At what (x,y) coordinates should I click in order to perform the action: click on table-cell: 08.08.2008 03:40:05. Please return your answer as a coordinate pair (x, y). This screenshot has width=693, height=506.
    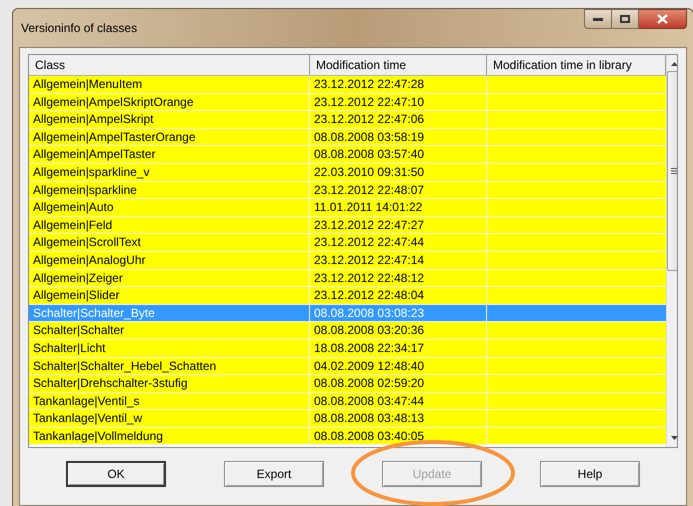
    Looking at the image, I should click on (398, 436).